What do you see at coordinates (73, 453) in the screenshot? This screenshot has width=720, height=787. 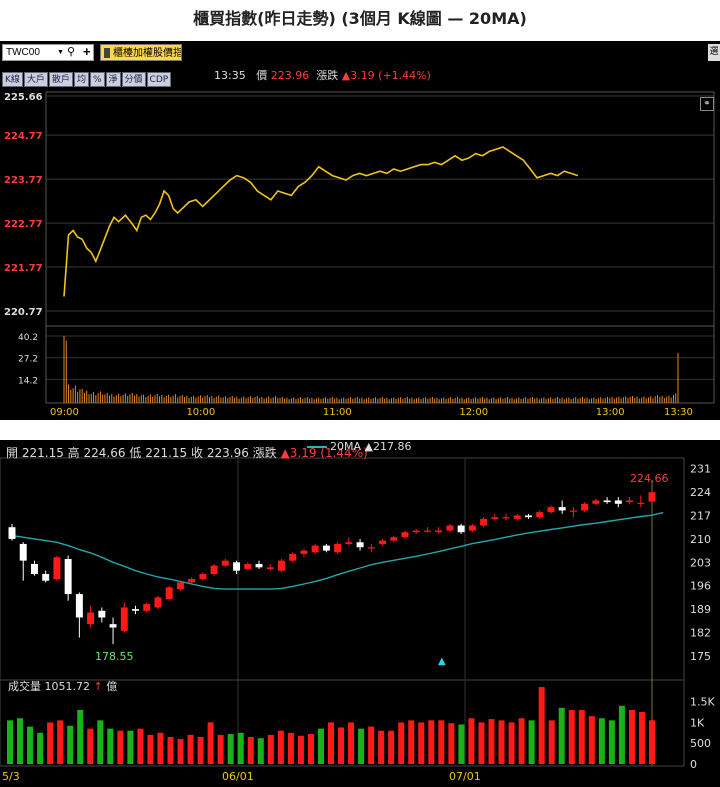 I see `high-label: 高` at bounding box center [73, 453].